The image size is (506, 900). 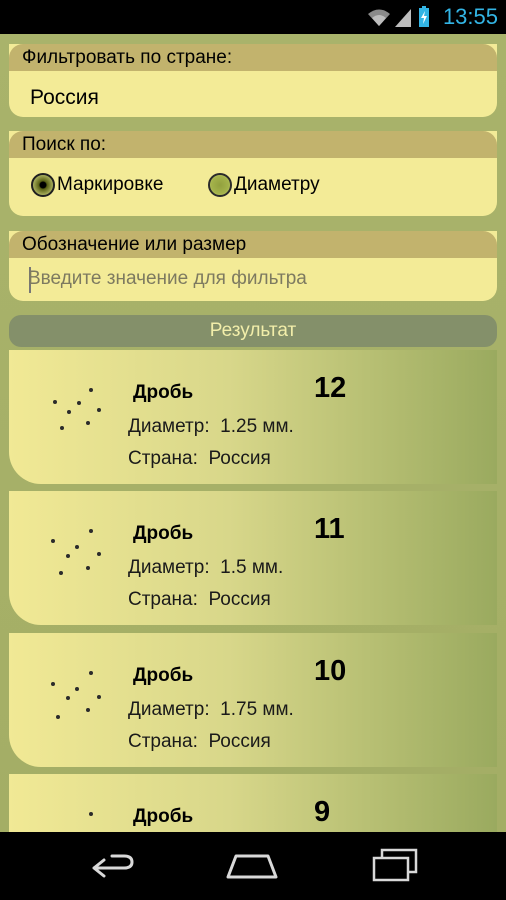 I want to click on navigation-bar, so click(x=253, y=866).